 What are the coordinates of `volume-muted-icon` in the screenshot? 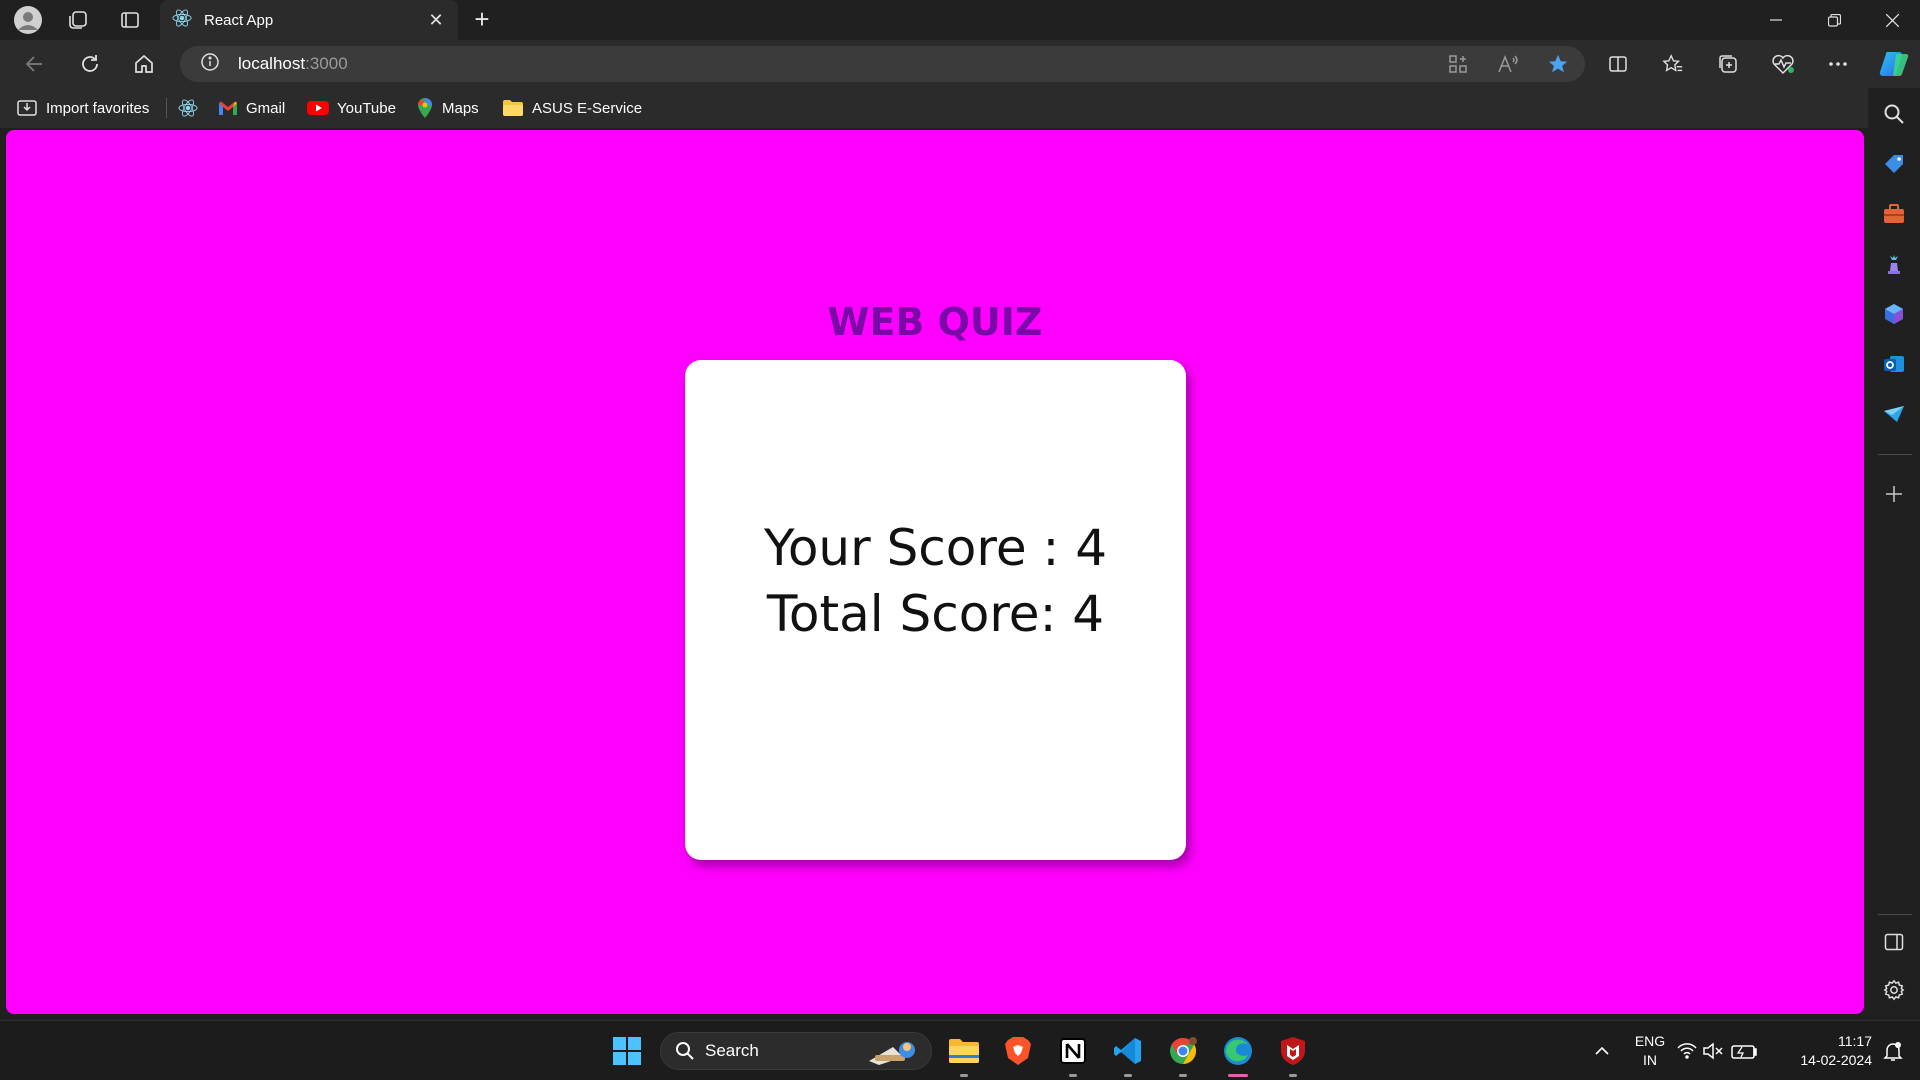 It's located at (1713, 1051).